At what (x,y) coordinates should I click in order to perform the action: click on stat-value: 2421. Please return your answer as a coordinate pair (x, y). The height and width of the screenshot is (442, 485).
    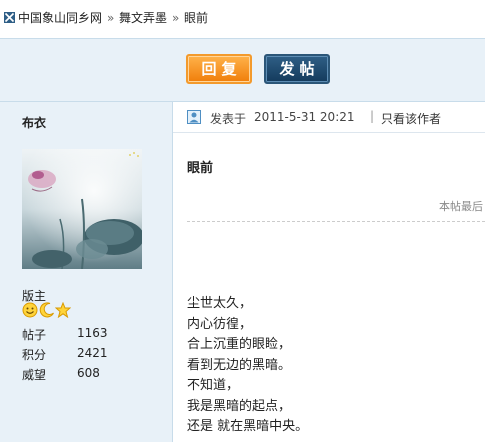
    Looking at the image, I should click on (92, 353).